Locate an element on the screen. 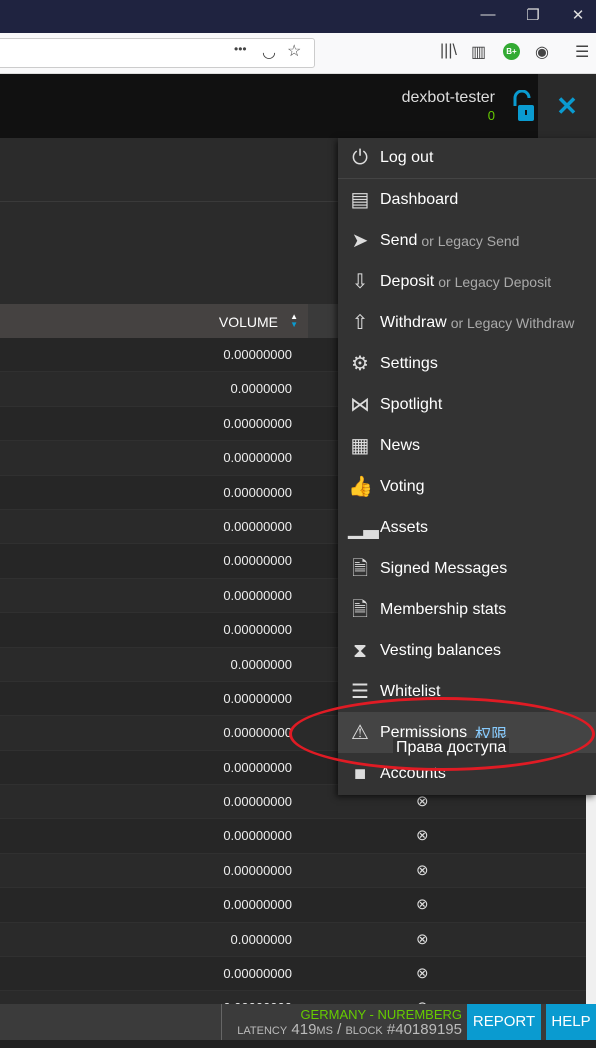 The image size is (596, 1048). minimize-icon: — is located at coordinates (488, 14).